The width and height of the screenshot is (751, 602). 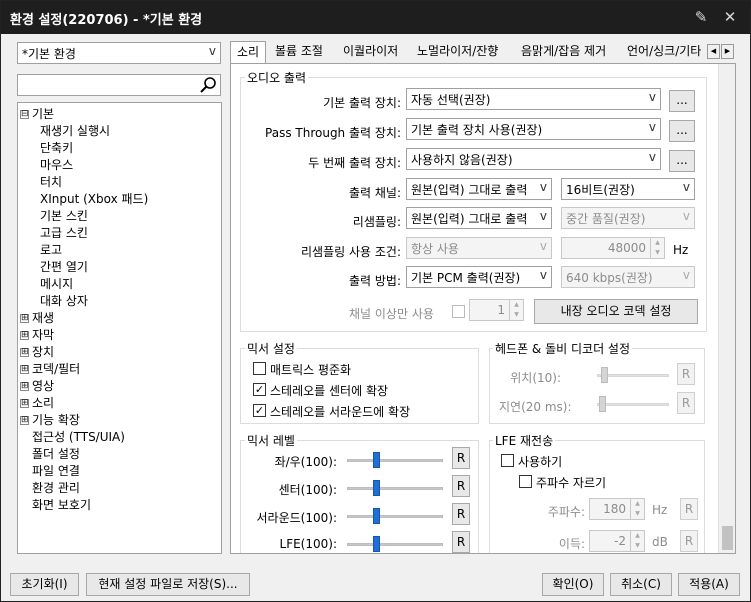 I want to click on sample-rate-stepper: 48000 ▲ ▼, so click(x=613, y=248).